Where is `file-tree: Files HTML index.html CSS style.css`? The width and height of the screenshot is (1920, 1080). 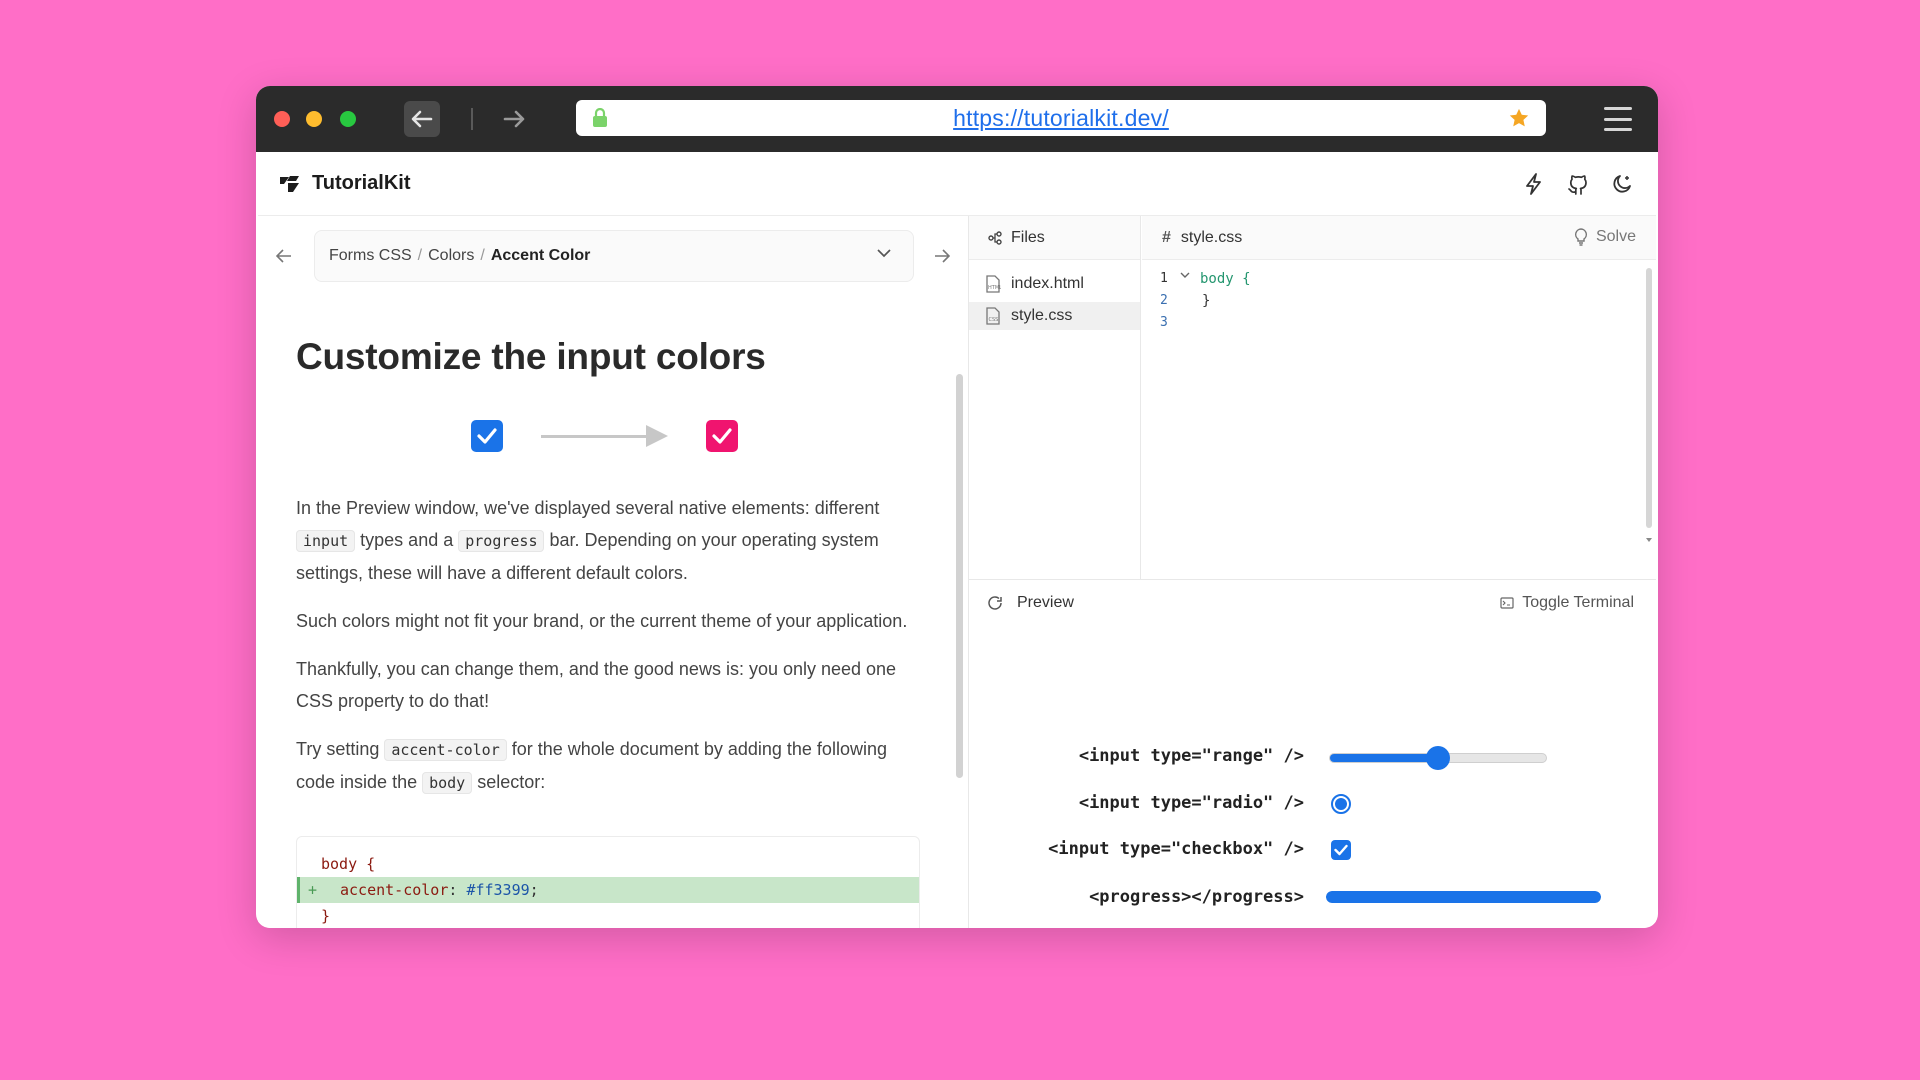 file-tree: Files HTML index.html CSS style.css is located at coordinates (1055, 398).